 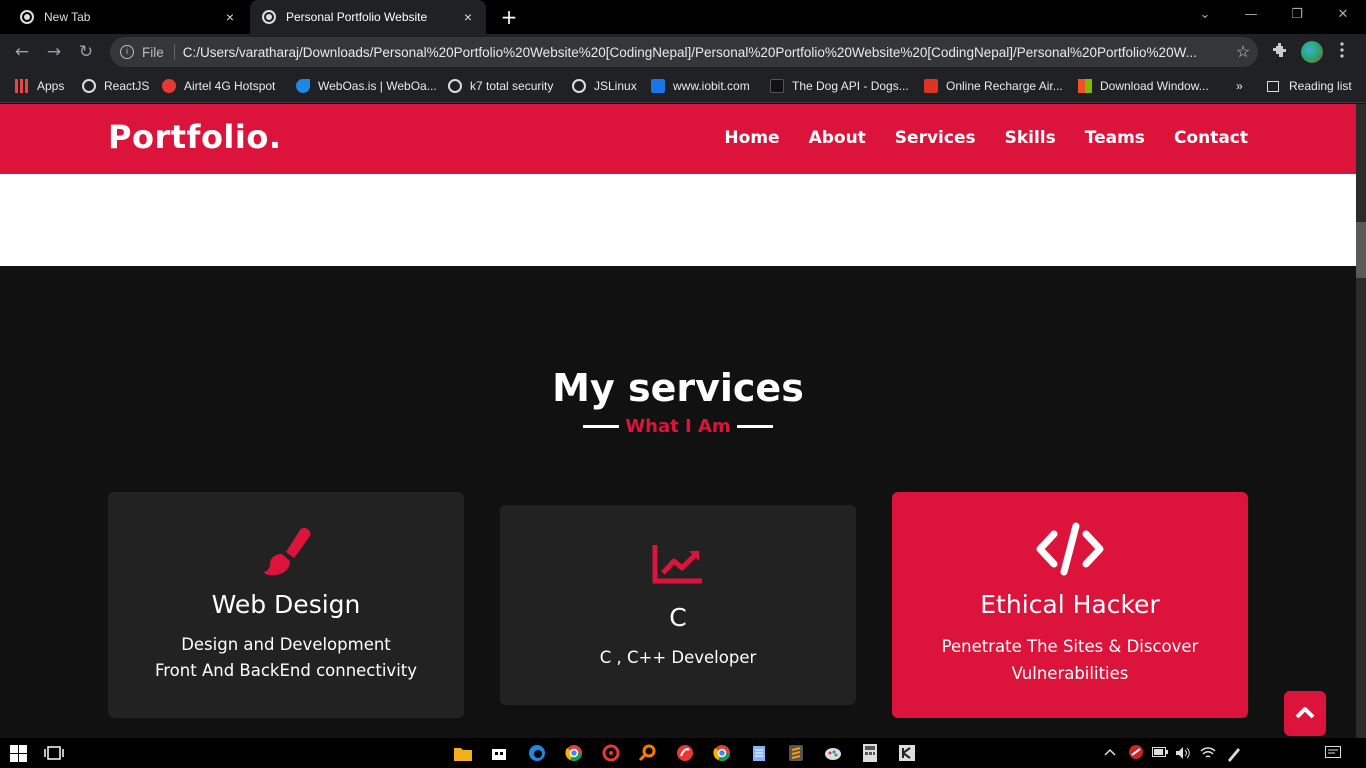 I want to click on bookmark-apps: Apps, so click(x=39, y=86).